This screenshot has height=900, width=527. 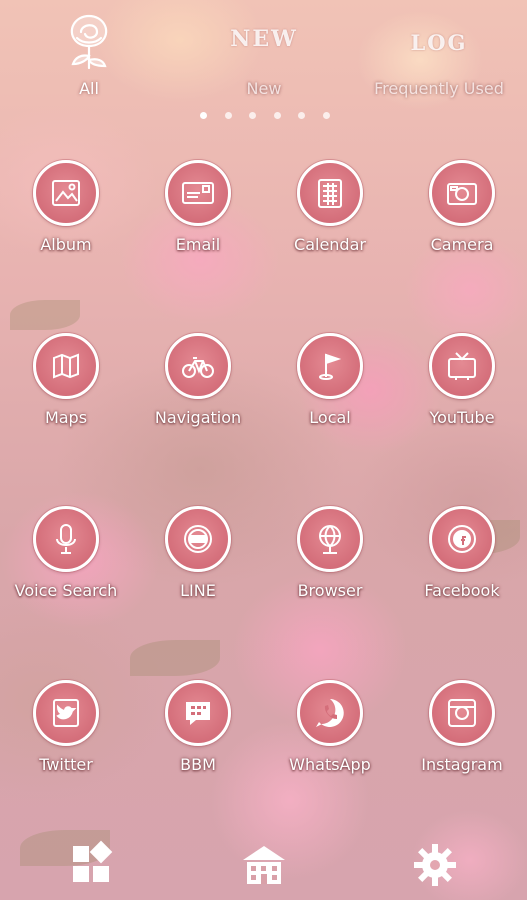 I want to click on app-navigation: Navigation, so click(x=198, y=390).